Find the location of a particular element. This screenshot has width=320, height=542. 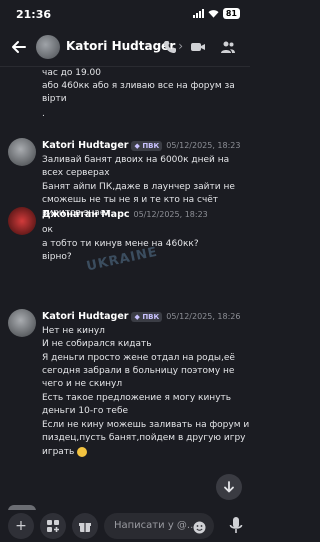

message-line: сможешь не ты не я и те кто на счёт is located at coordinates (130, 200).